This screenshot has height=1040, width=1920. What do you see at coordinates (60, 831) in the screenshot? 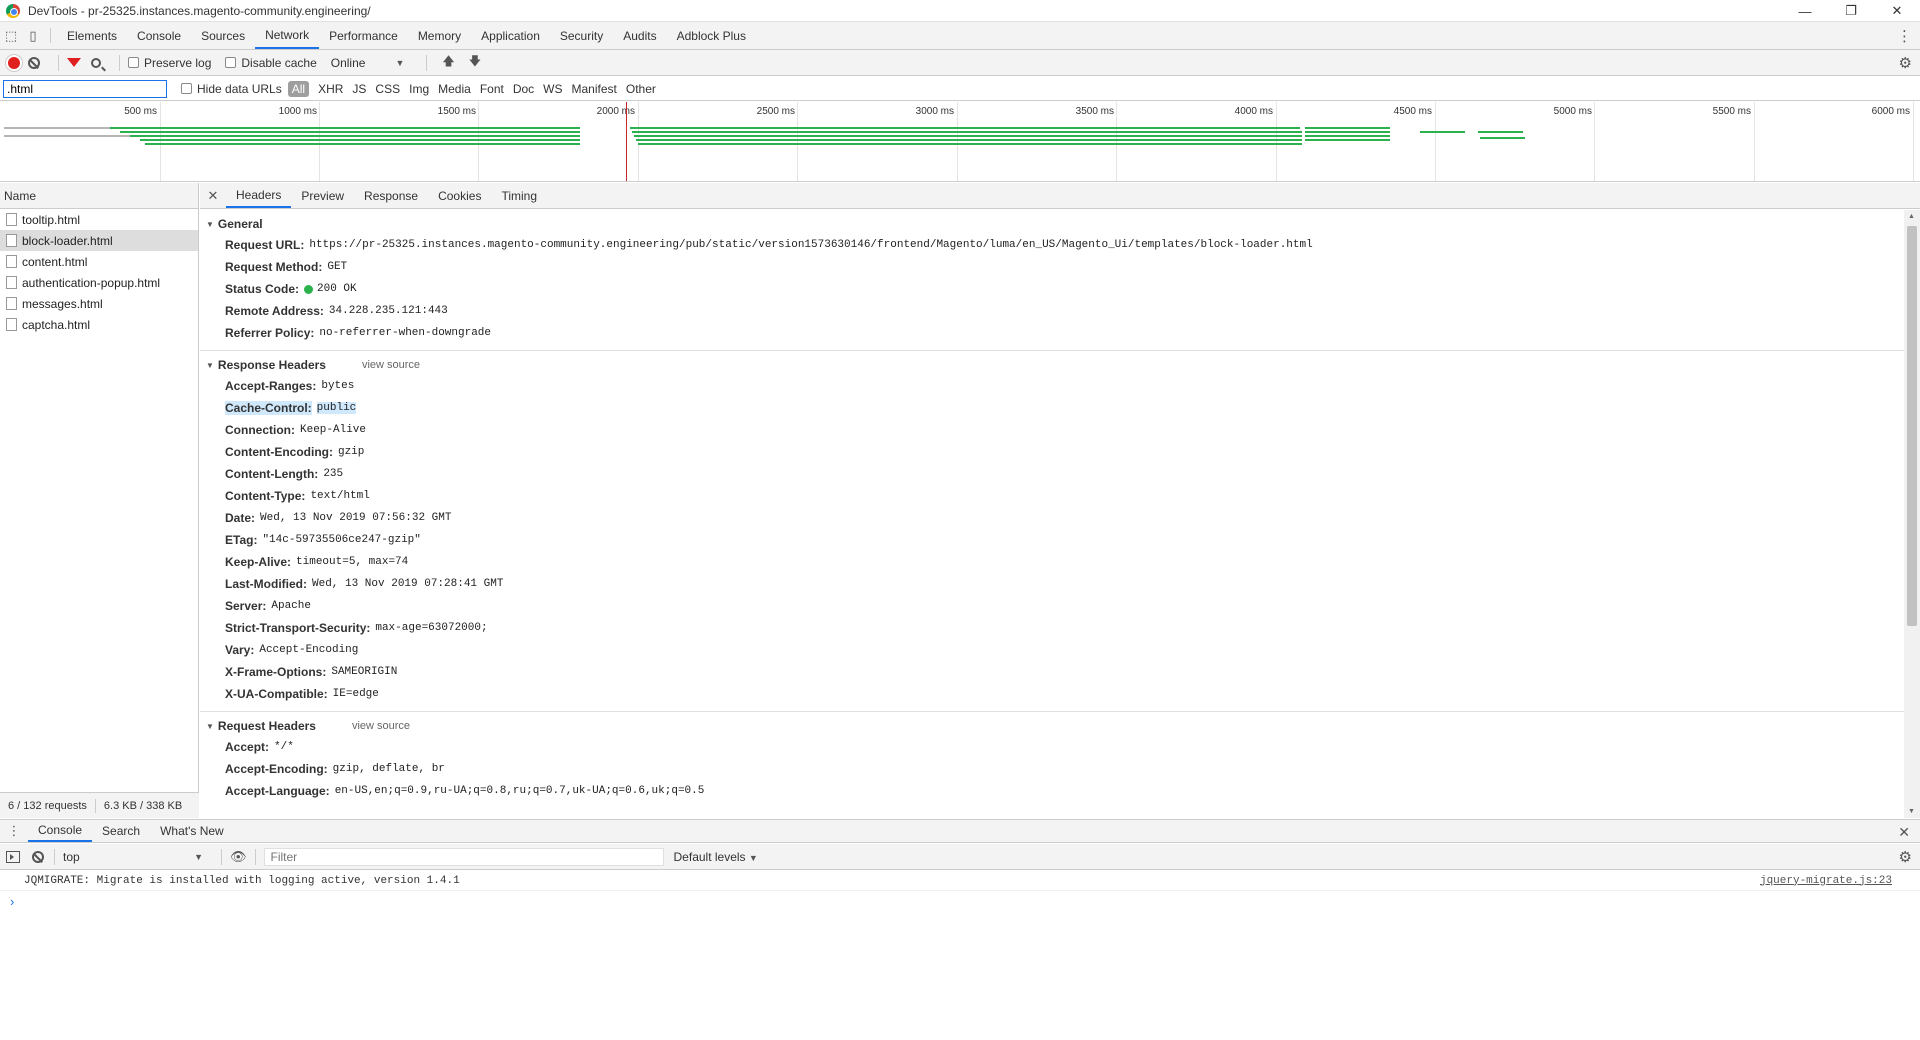
I see `drawer-tab-console: Console` at bounding box center [60, 831].